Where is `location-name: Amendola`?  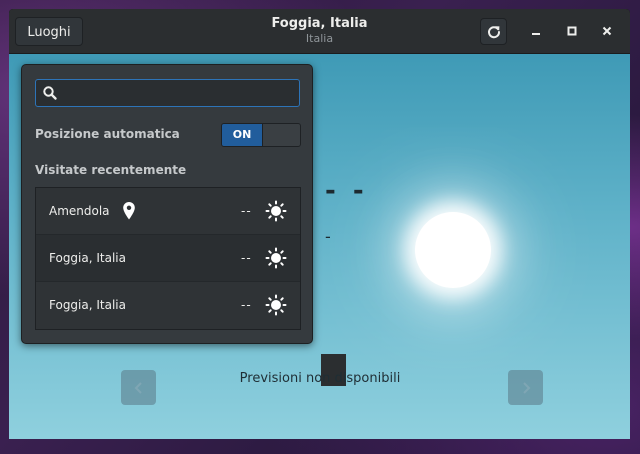
location-name: Amendola is located at coordinates (79, 211).